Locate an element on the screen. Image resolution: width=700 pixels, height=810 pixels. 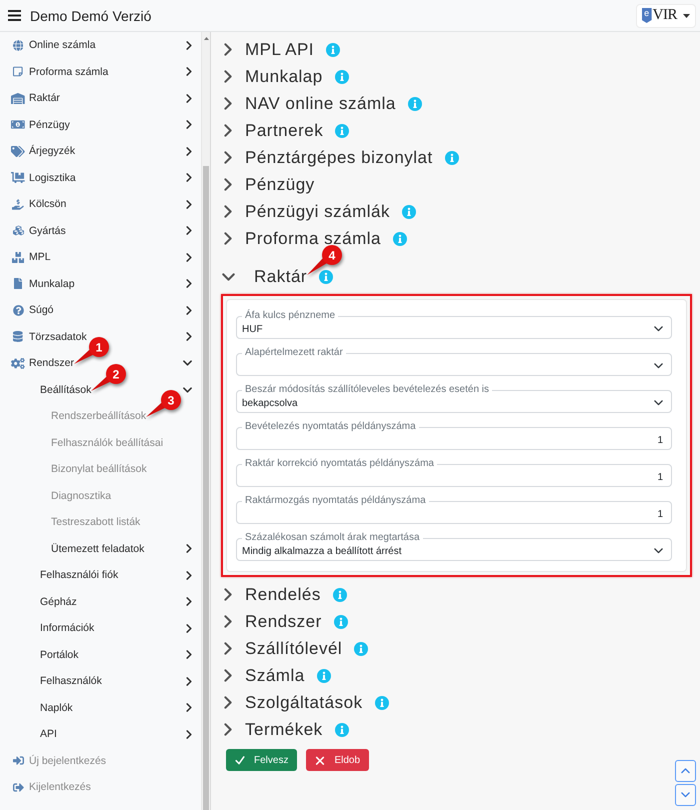
scroll-up-arrow-icon is located at coordinates (206, 38).